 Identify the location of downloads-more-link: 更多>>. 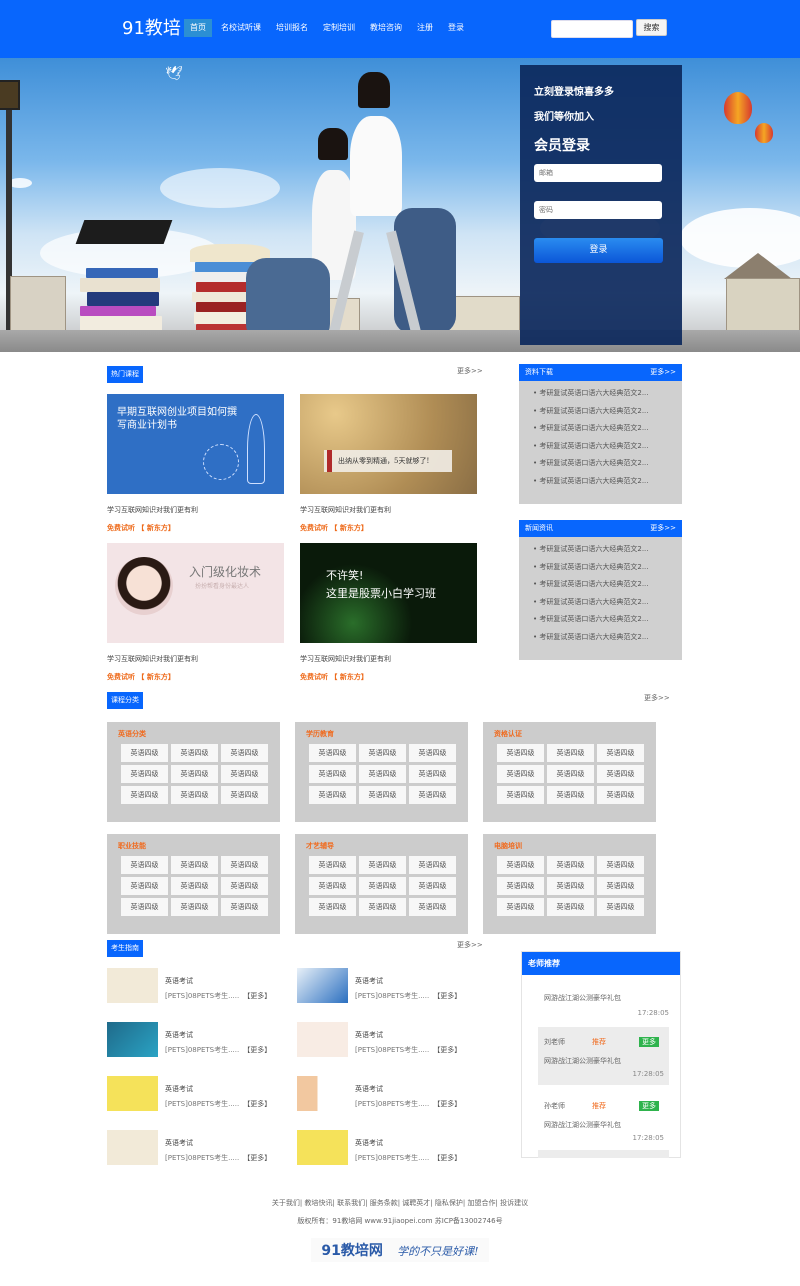
(663, 372).